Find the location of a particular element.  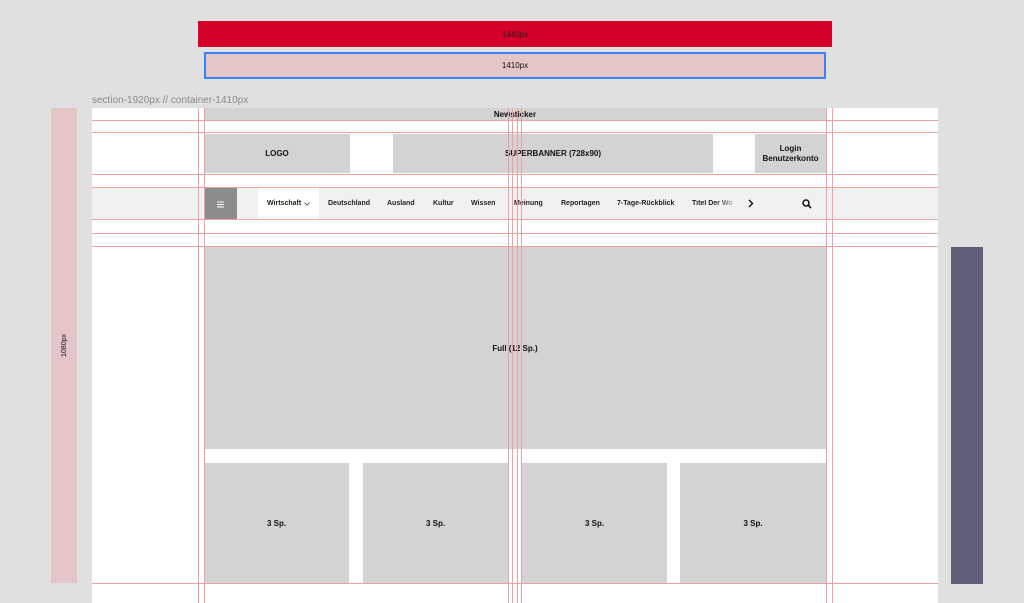

menu-button: ≡ is located at coordinates (220, 203).